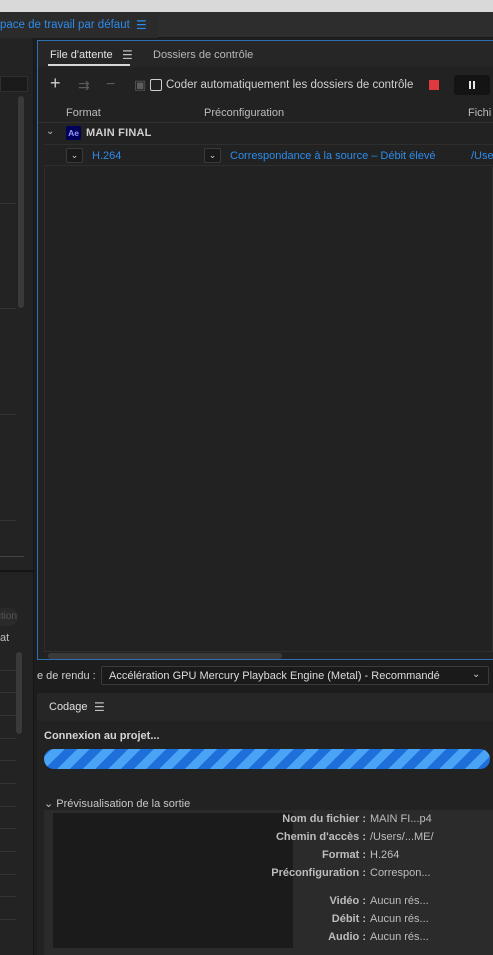 This screenshot has width=493, height=955. Describe the element at coordinates (17, 496) in the screenshot. I see `left-side-panel: ction at` at that location.